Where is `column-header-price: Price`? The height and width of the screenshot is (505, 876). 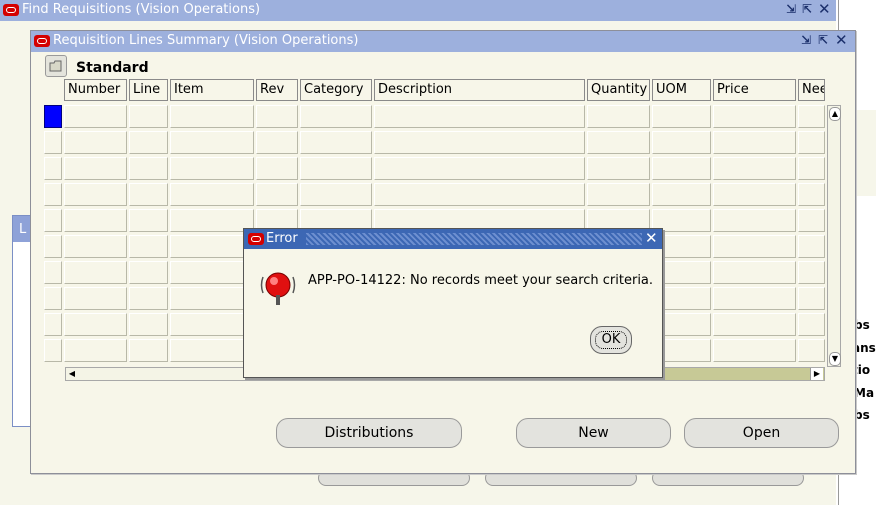
column-header-price: Price is located at coordinates (754, 90).